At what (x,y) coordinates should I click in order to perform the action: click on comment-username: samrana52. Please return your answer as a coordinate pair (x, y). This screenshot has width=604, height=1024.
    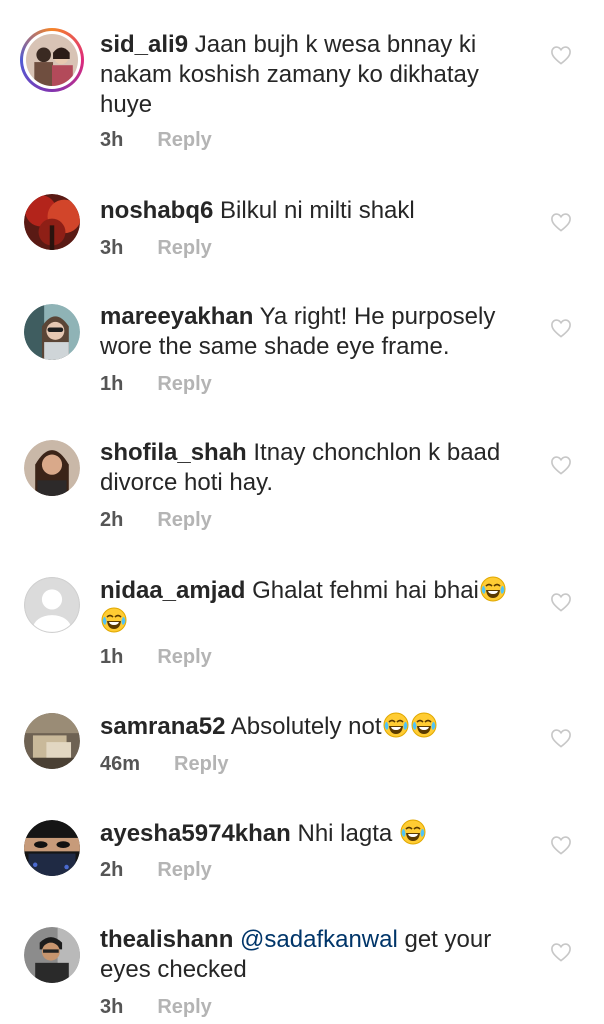
    Looking at the image, I should click on (162, 726).